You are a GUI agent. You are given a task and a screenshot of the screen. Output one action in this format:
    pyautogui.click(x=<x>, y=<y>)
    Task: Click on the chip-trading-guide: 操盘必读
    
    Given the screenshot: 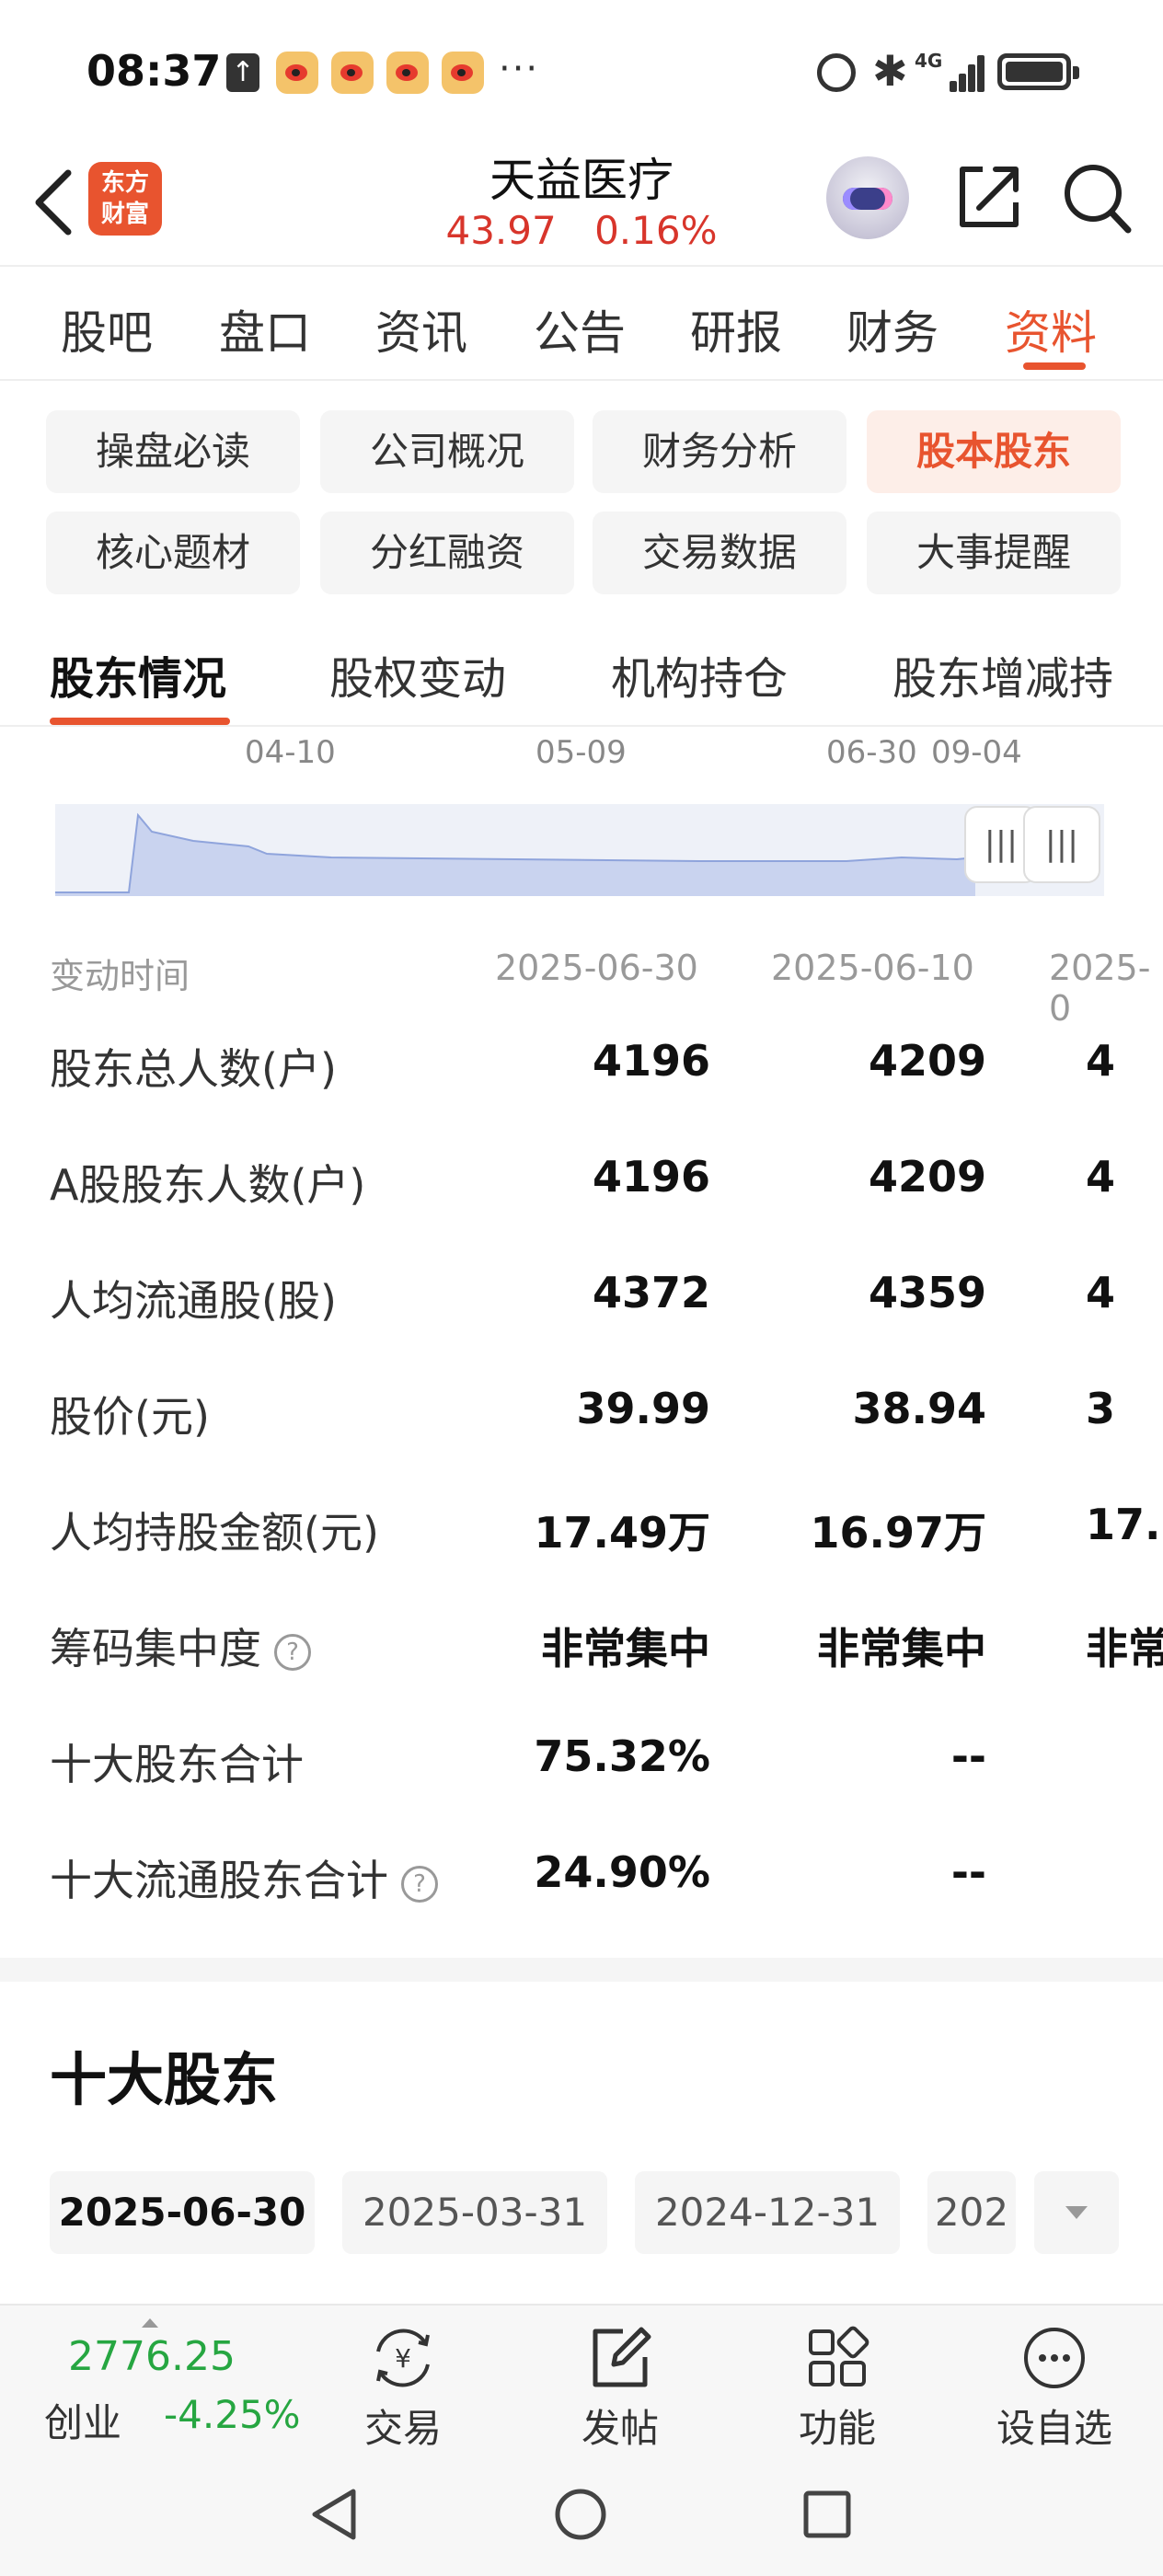 What is the action you would take?
    pyautogui.click(x=173, y=451)
    